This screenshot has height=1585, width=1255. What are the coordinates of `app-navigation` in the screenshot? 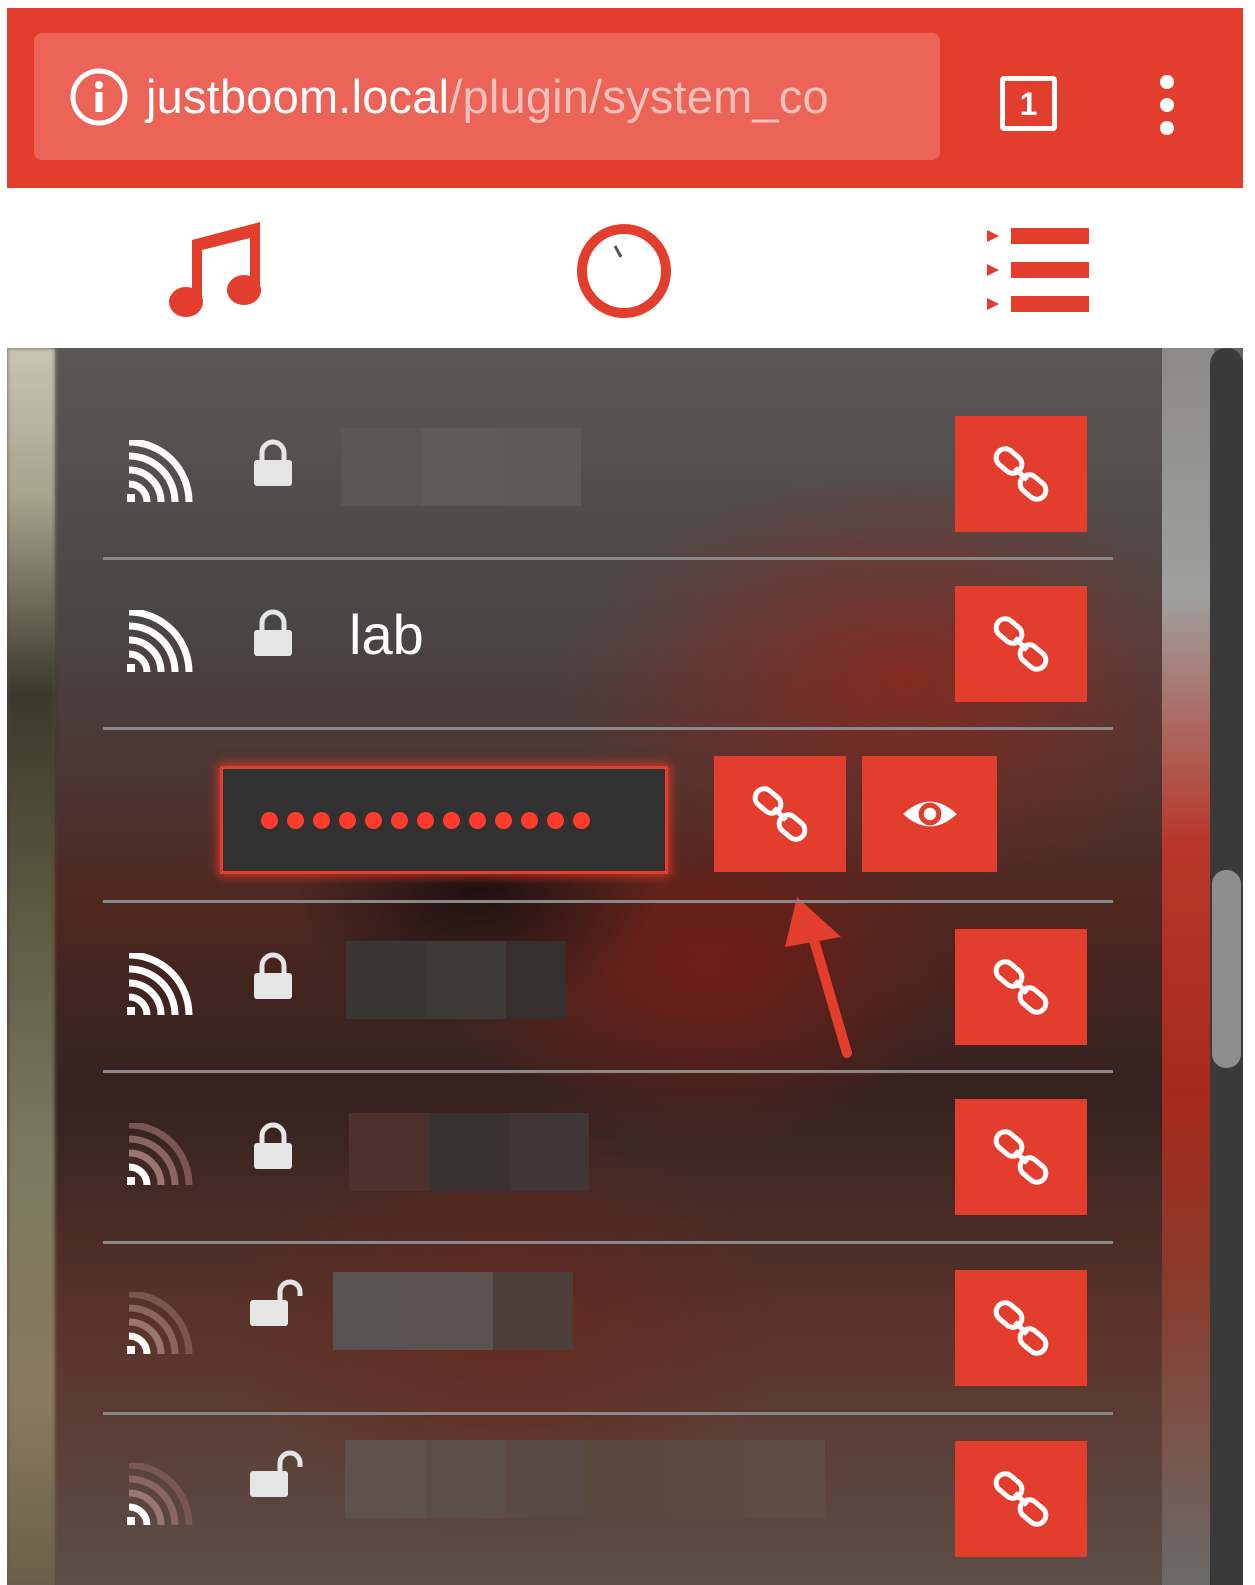 It's located at (625, 268).